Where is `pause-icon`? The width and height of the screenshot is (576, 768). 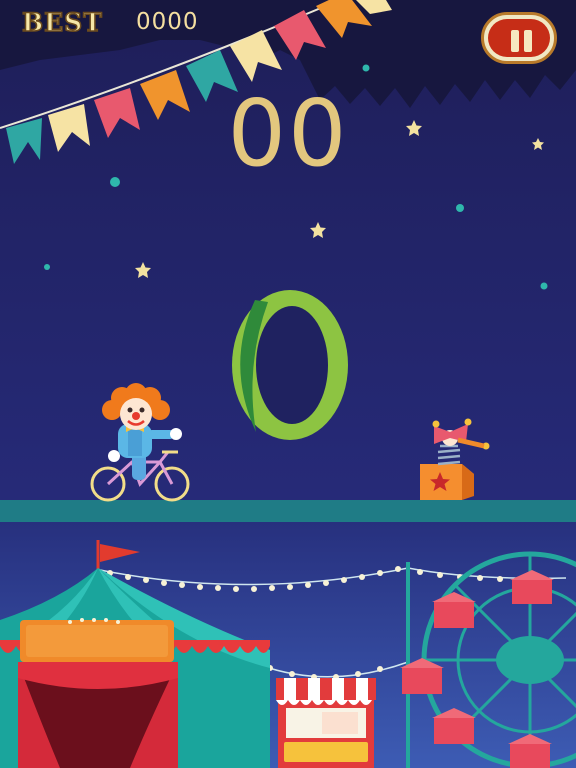
pause-icon is located at coordinates (519, 38).